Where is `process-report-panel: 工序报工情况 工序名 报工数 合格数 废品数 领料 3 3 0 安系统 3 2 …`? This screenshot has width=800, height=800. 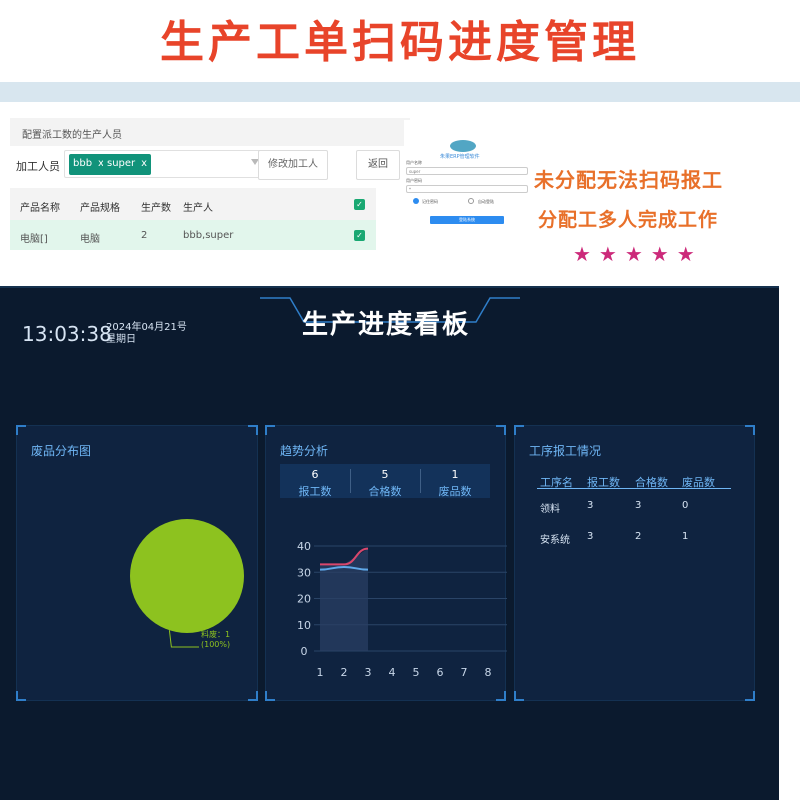
process-report-panel: 工序报工情况 工序名 报工数 合格数 废品数 领料 3 3 0 安系统 3 2 … is located at coordinates (634, 563).